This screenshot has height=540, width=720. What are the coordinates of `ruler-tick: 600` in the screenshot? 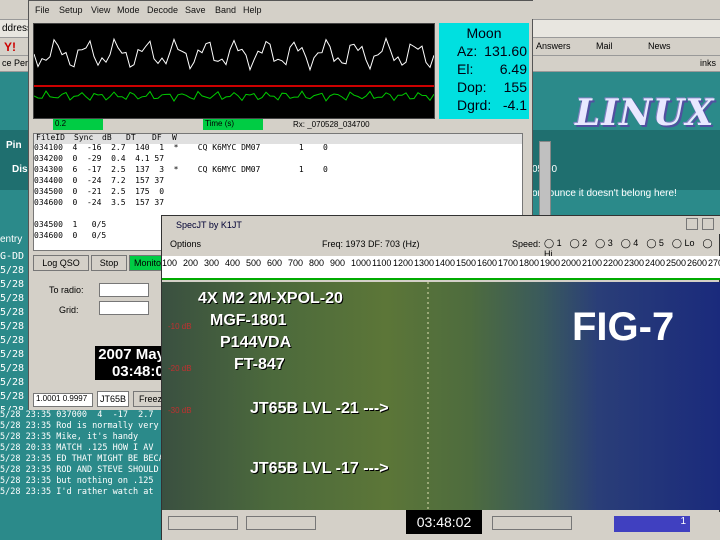 It's located at (275, 263).